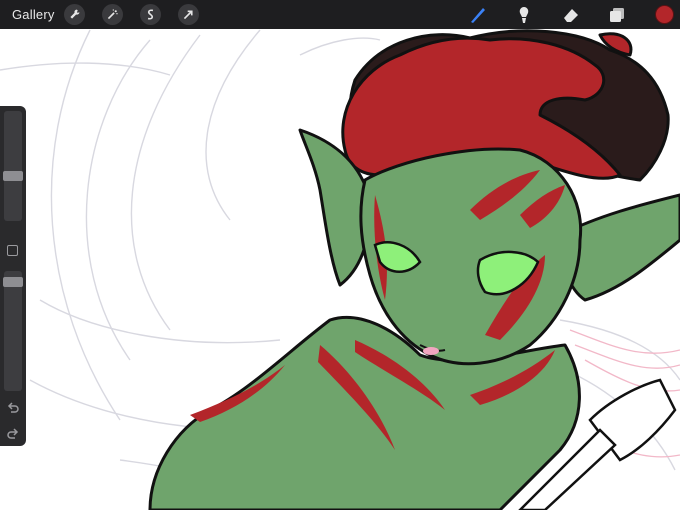 The width and height of the screenshot is (680, 510). Describe the element at coordinates (571, 15) in the screenshot. I see `eraser-icon` at that location.